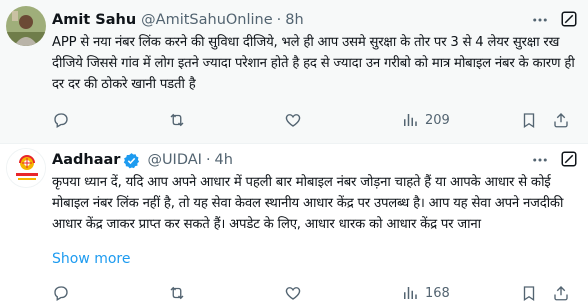 This screenshot has width=588, height=307. I want to click on author-handle: @AmitSahuOnline, so click(207, 20).